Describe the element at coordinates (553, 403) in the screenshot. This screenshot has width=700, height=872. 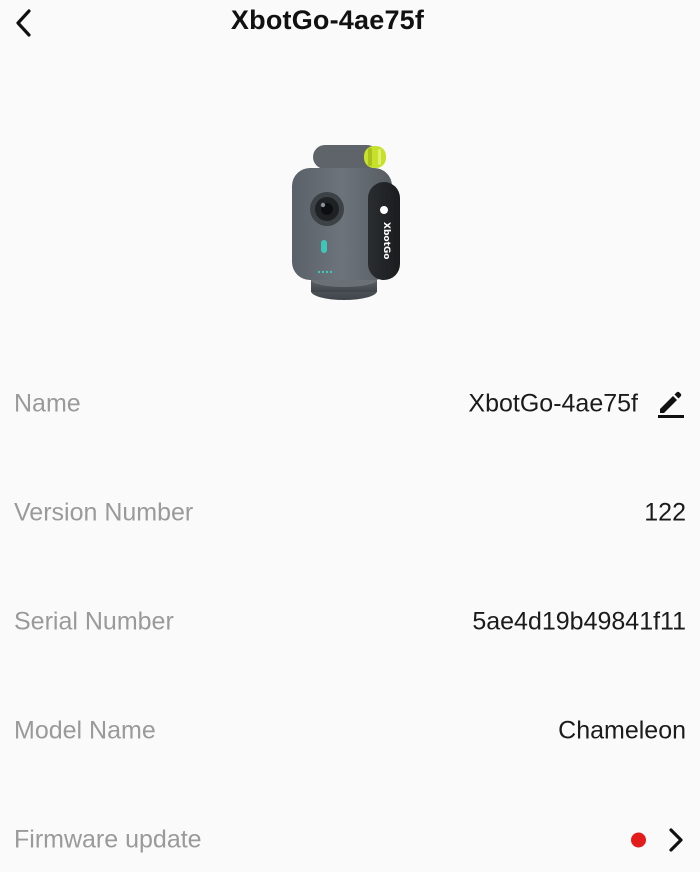
I see `name-value: XbotGo-4ae75f` at that location.